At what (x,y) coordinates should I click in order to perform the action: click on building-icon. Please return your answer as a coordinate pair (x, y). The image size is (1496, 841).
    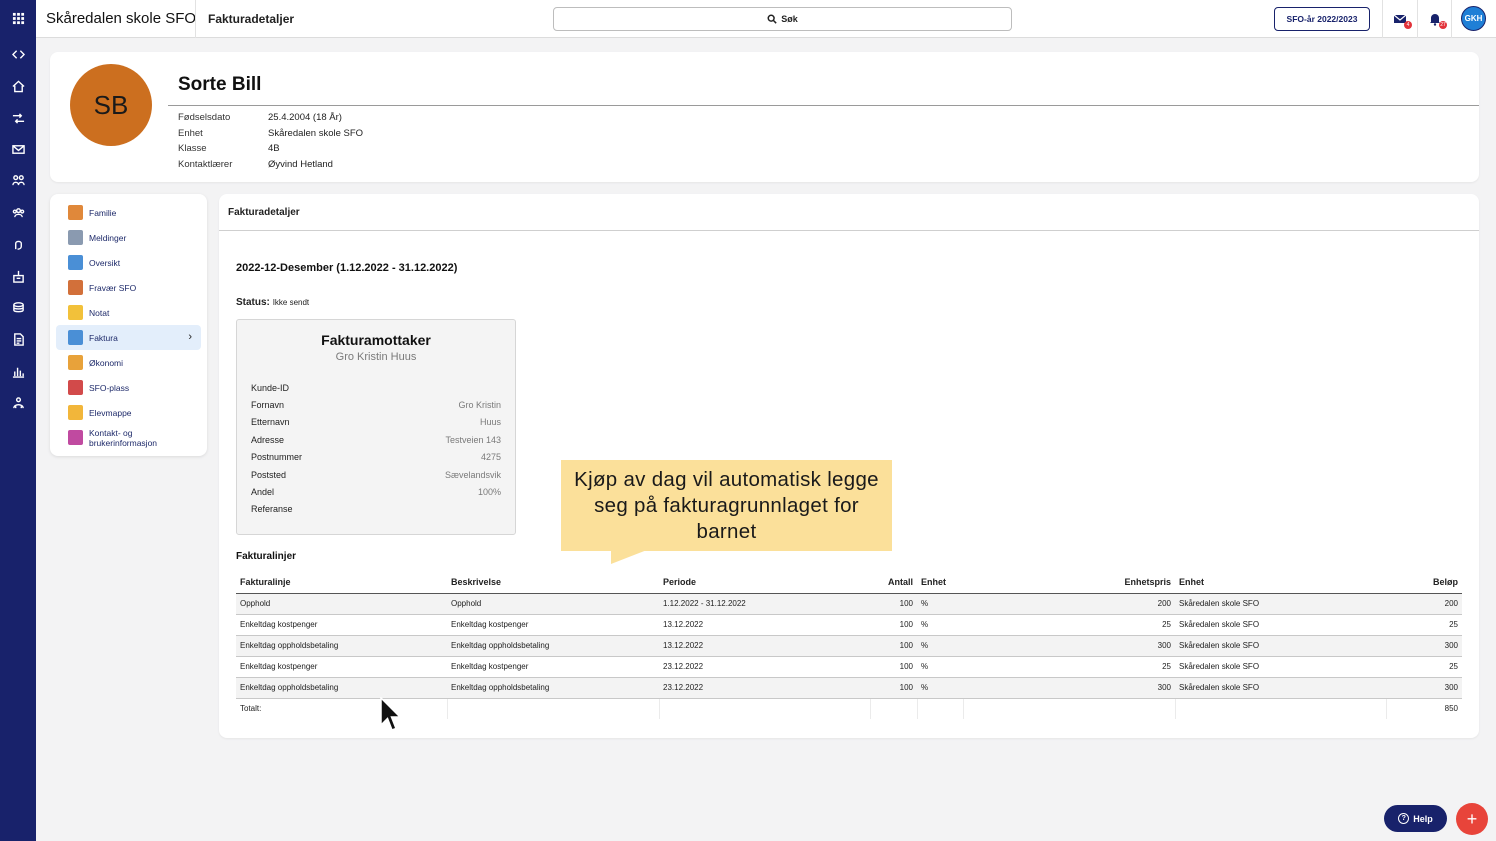
    Looking at the image, I should click on (18, 276).